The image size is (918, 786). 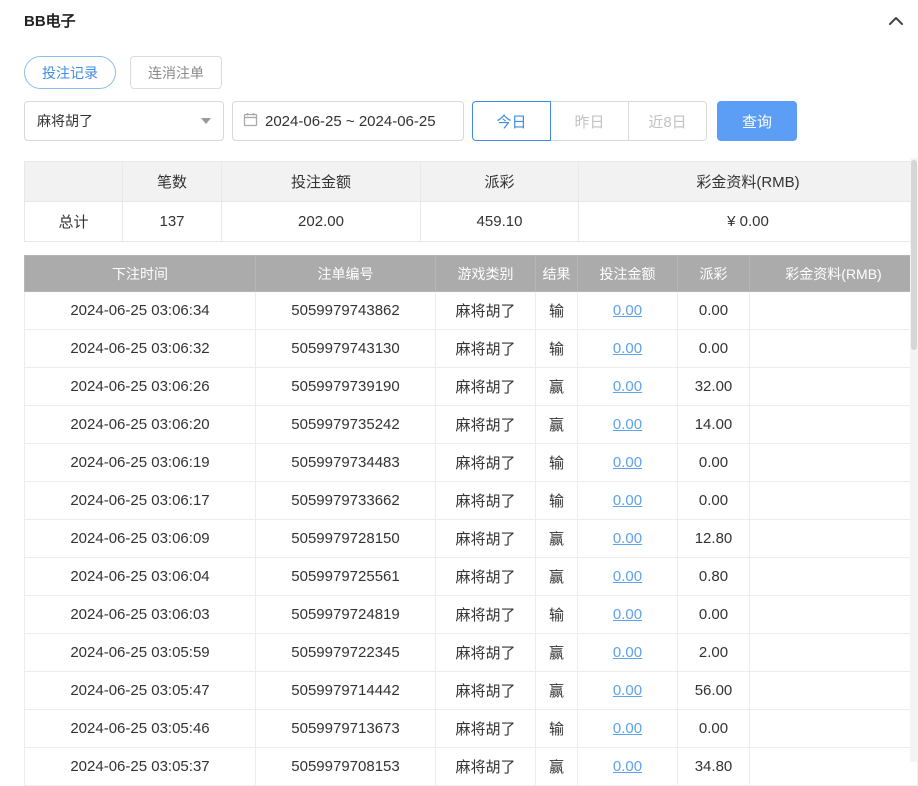 What do you see at coordinates (345, 690) in the screenshot?
I see `cell-order-id: 5059979714442` at bounding box center [345, 690].